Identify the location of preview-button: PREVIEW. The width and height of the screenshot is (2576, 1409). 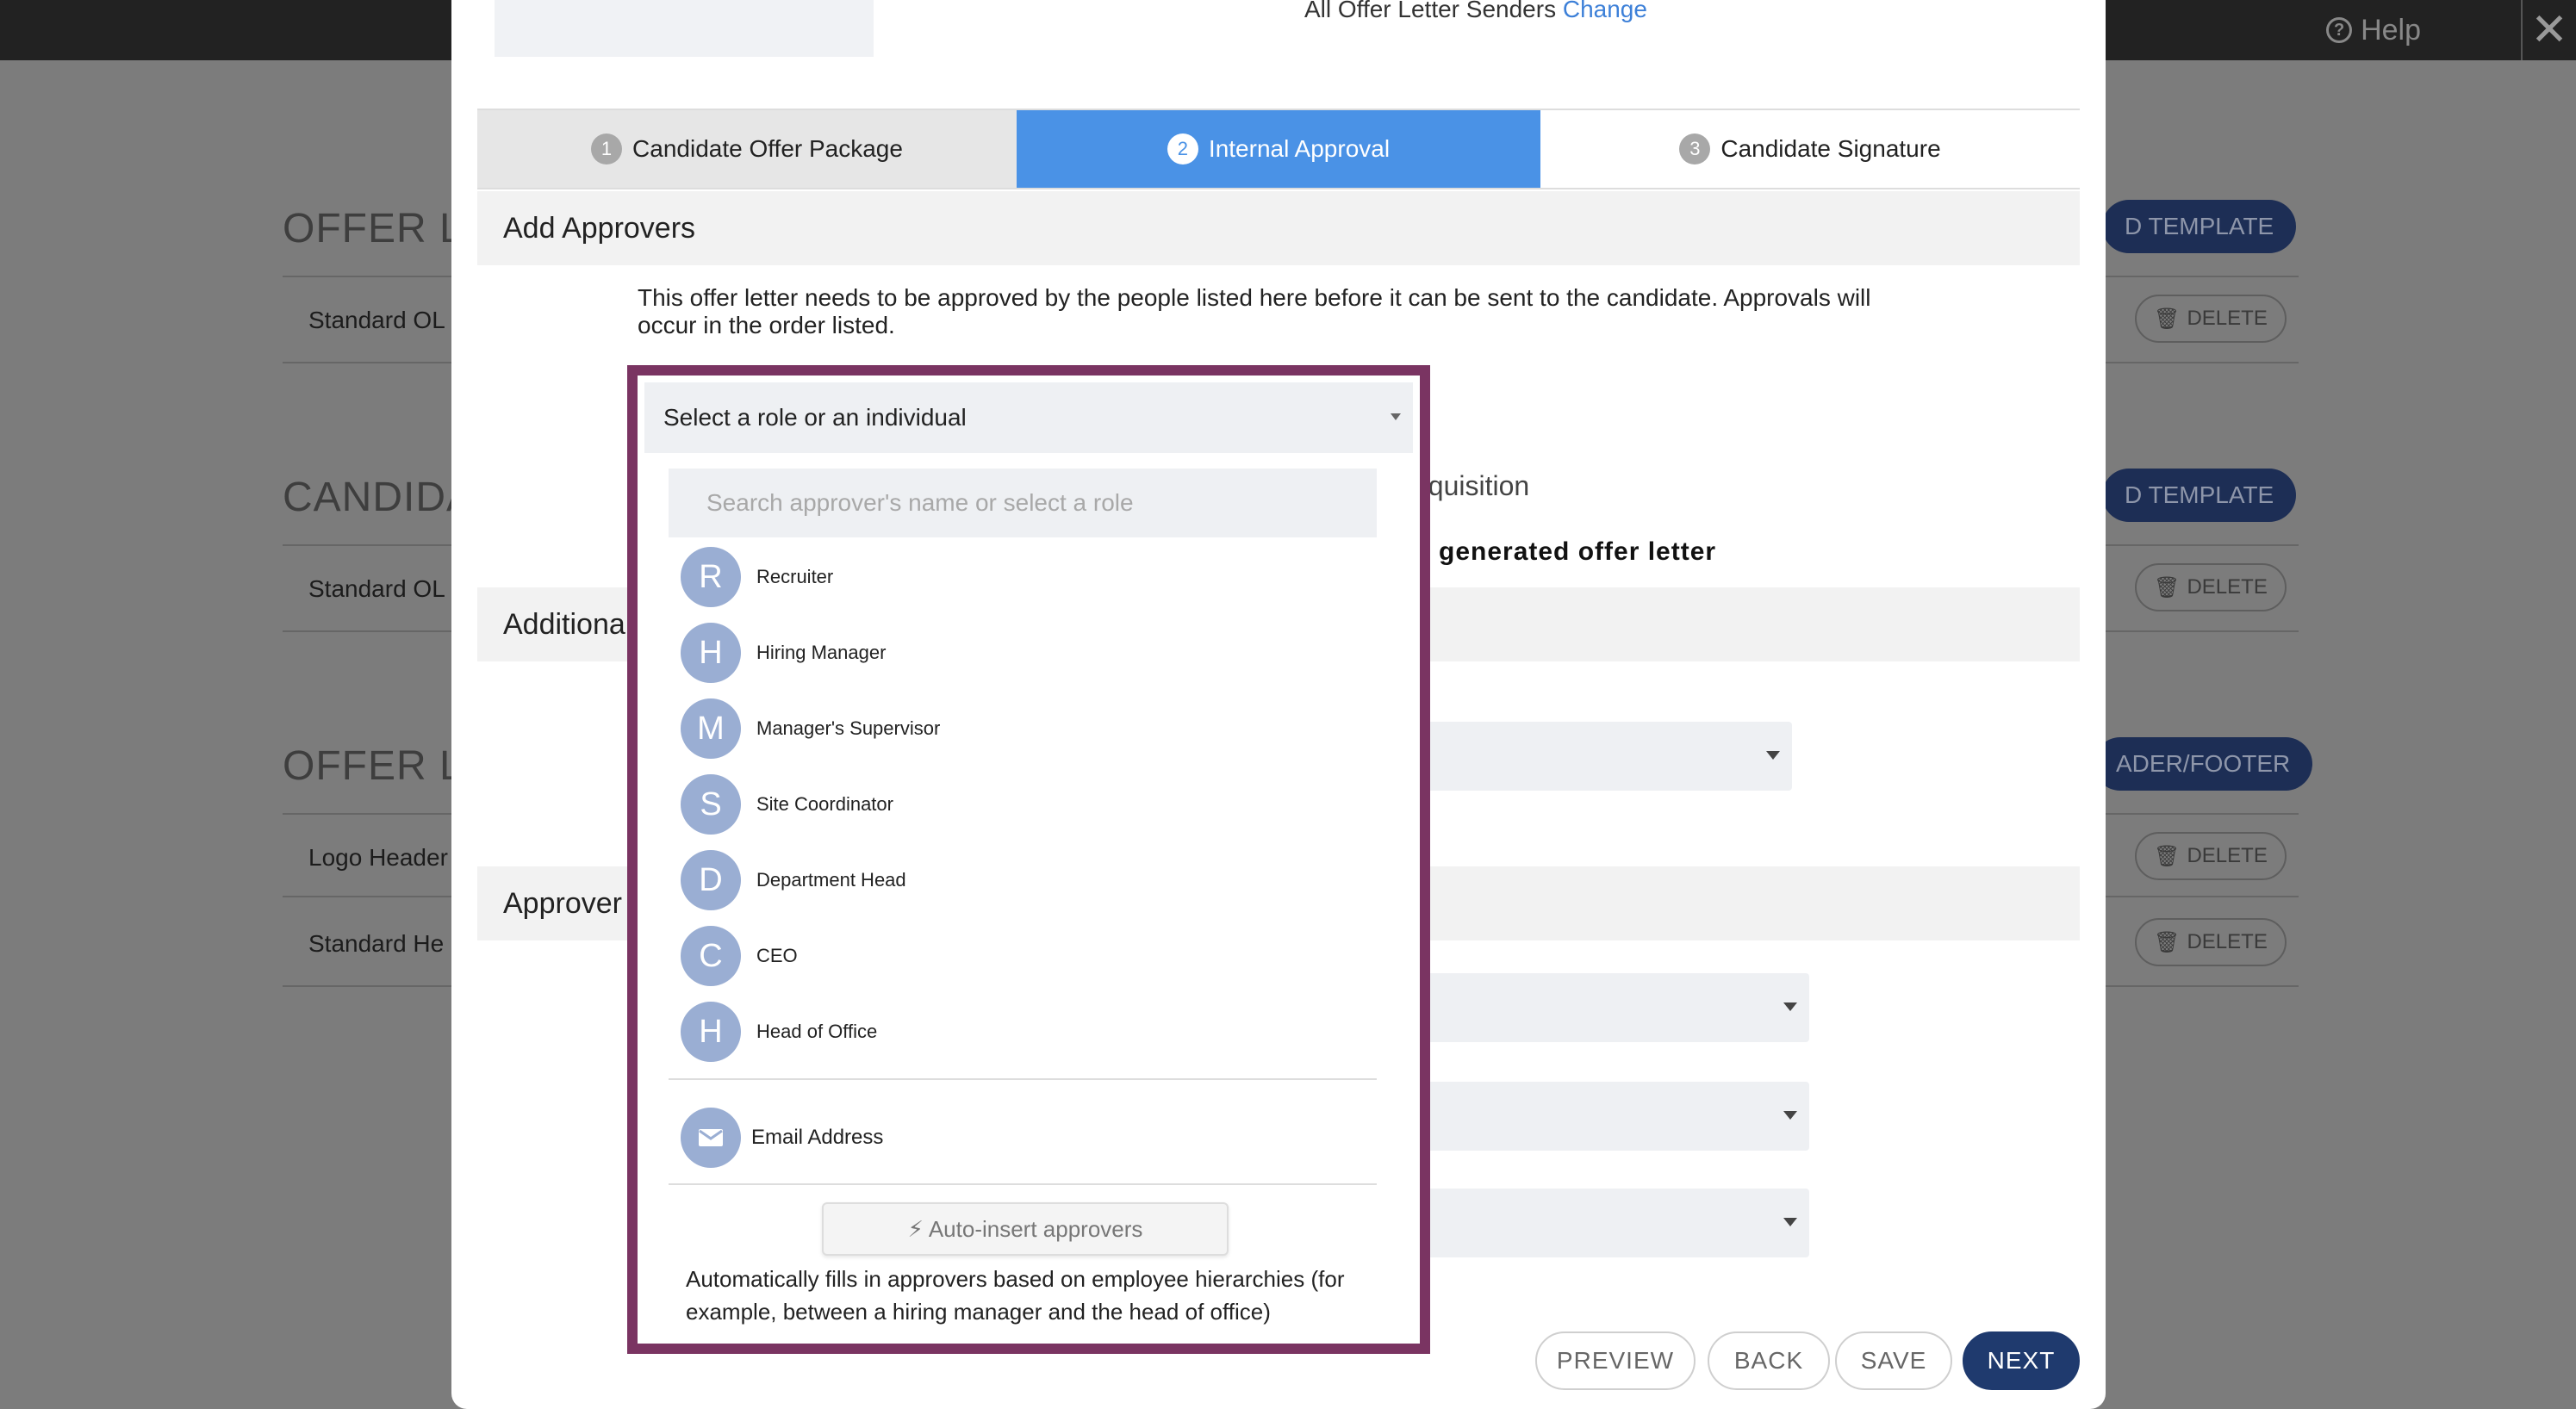
(1616, 1360).